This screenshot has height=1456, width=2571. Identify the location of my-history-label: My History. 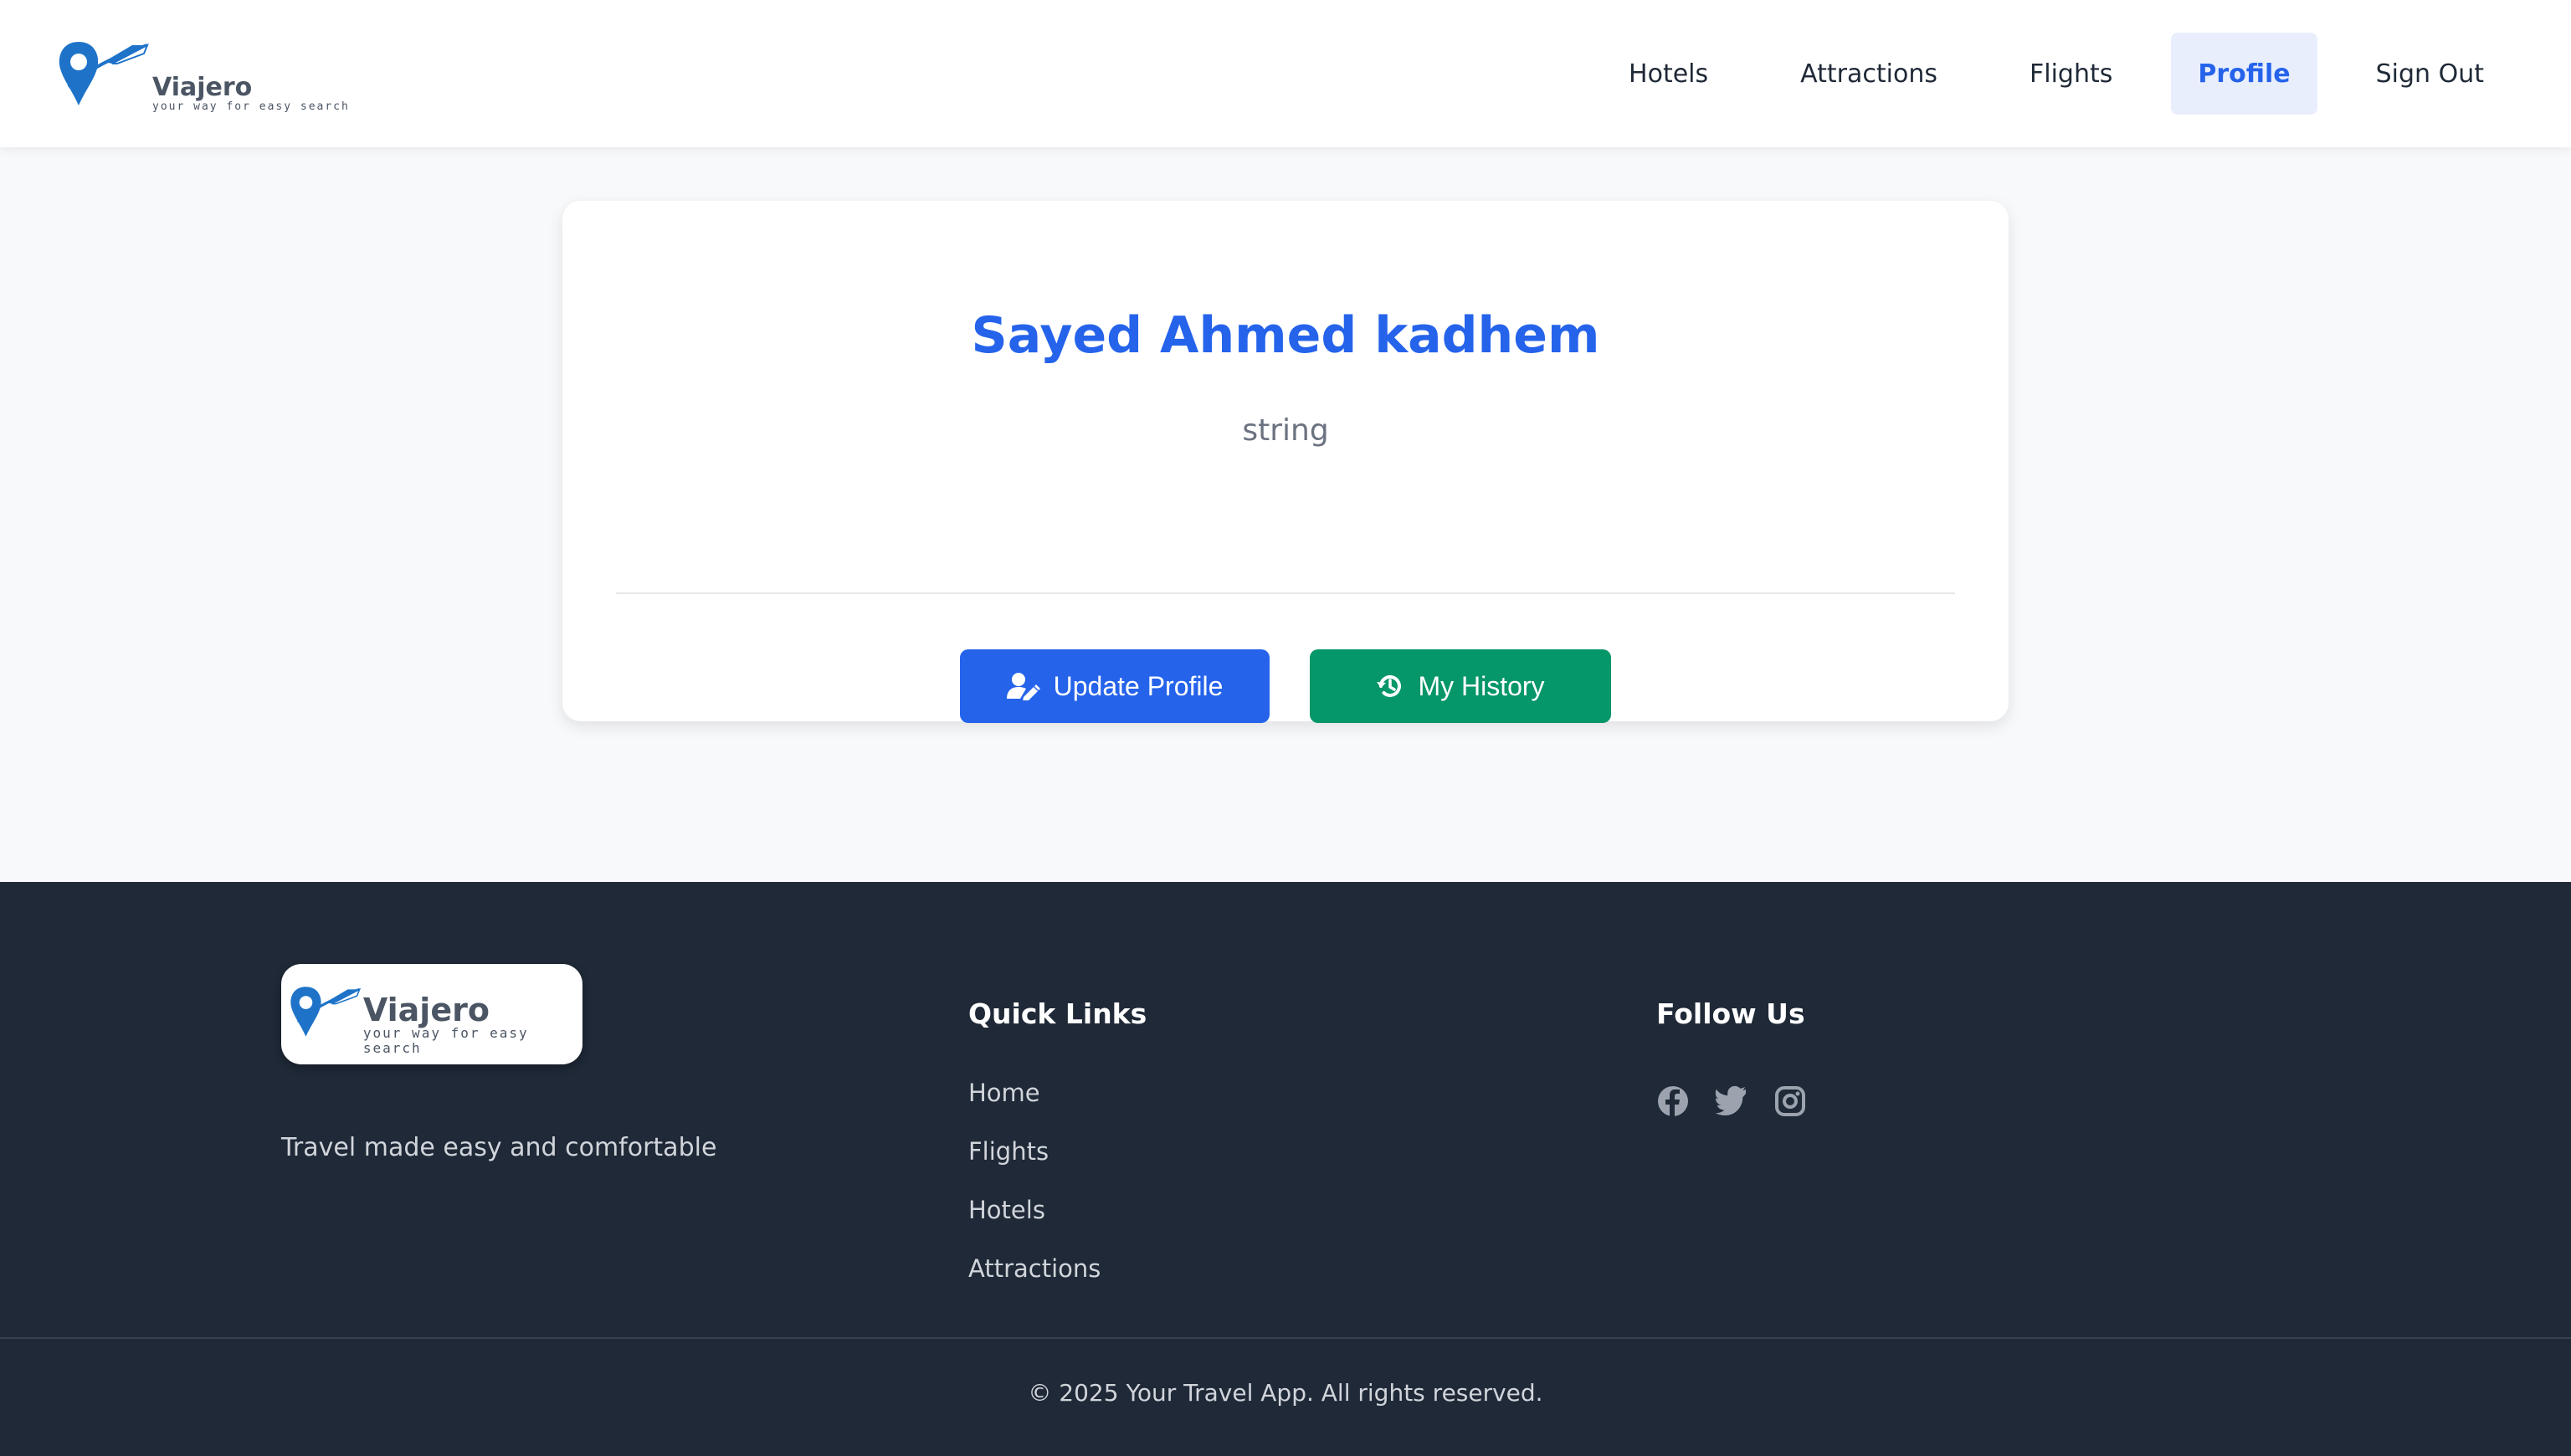
(1481, 685).